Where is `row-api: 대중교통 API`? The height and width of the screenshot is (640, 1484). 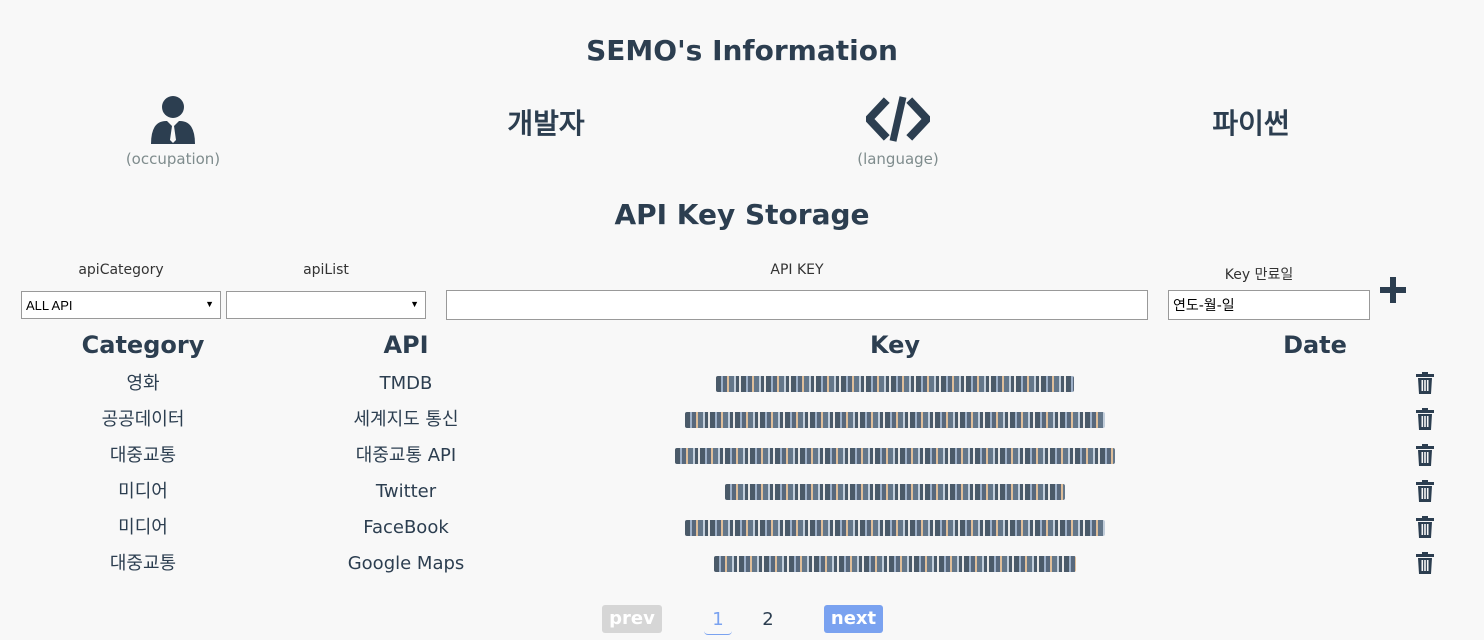
row-api: 대중교통 API is located at coordinates (406, 455).